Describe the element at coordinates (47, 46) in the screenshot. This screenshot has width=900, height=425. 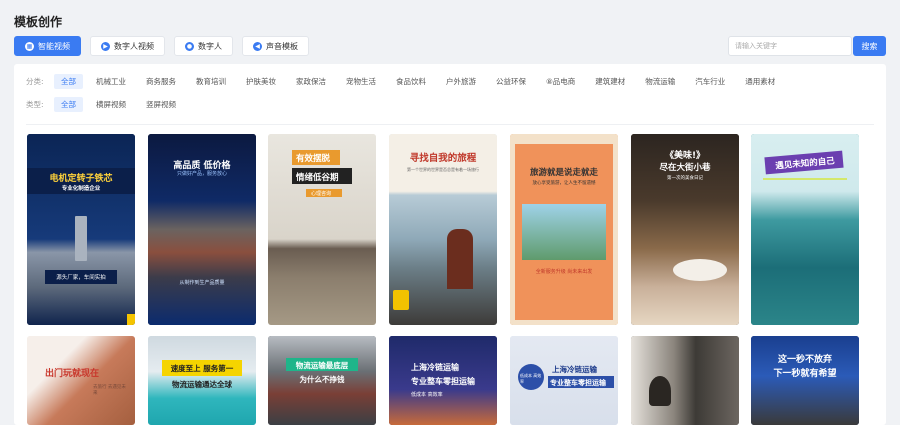
I see `smart-video-button: ▦ 智能视频` at that location.